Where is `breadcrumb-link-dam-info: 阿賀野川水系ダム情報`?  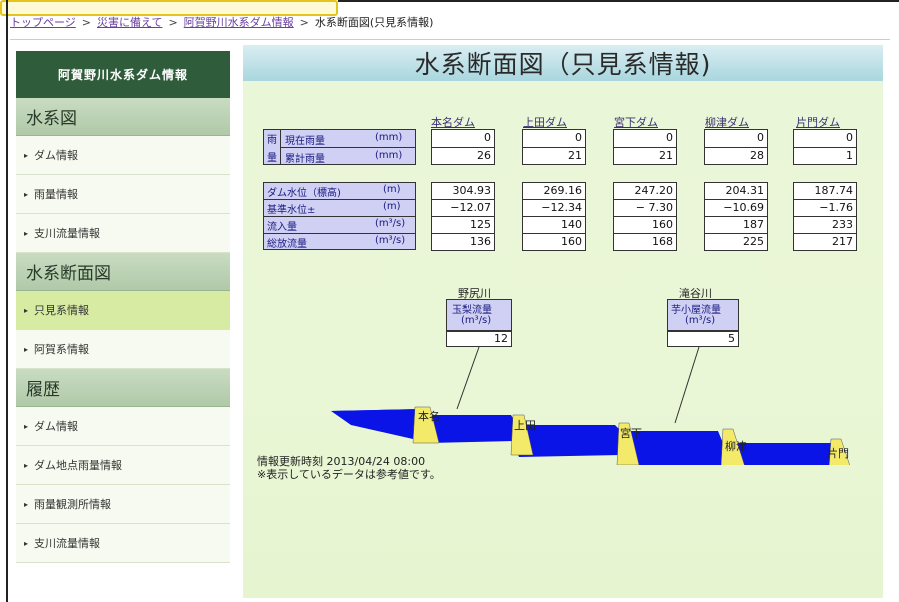 breadcrumb-link-dam-info: 阿賀野川水系ダム情報 is located at coordinates (239, 22).